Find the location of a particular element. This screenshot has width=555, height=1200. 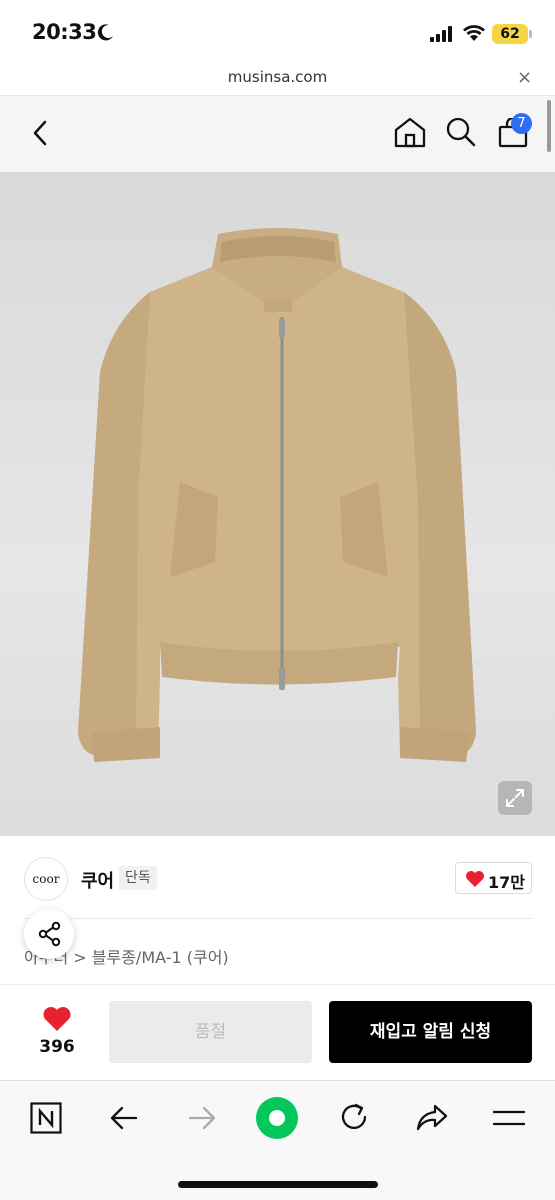

back-chevron-icon is located at coordinates (40, 133).